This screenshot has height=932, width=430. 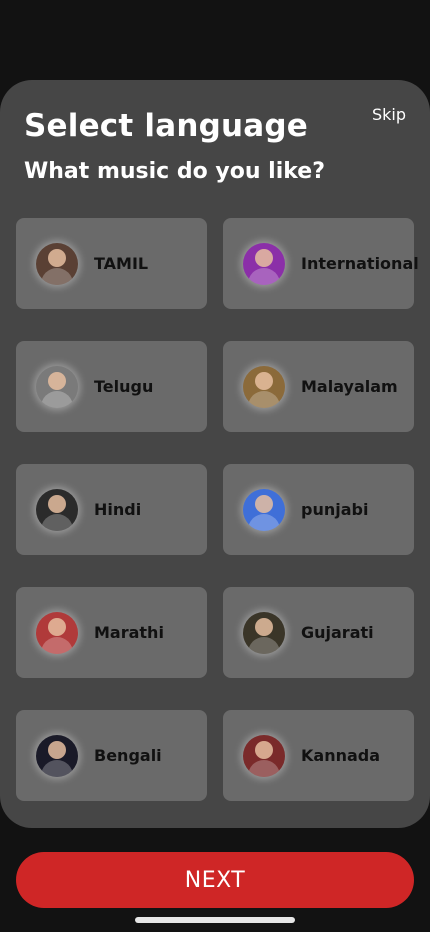 What do you see at coordinates (215, 920) in the screenshot?
I see `home-indicator` at bounding box center [215, 920].